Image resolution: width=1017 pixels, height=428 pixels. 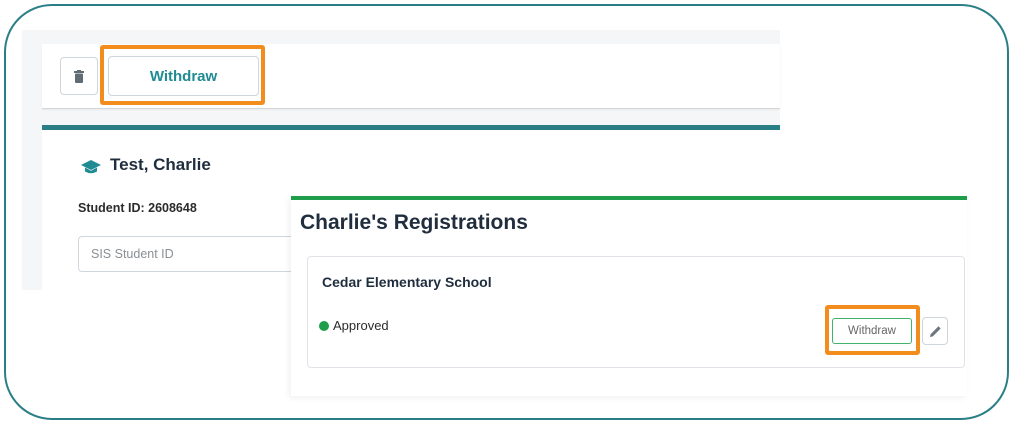 I want to click on graduation-cap-icon, so click(x=91, y=167).